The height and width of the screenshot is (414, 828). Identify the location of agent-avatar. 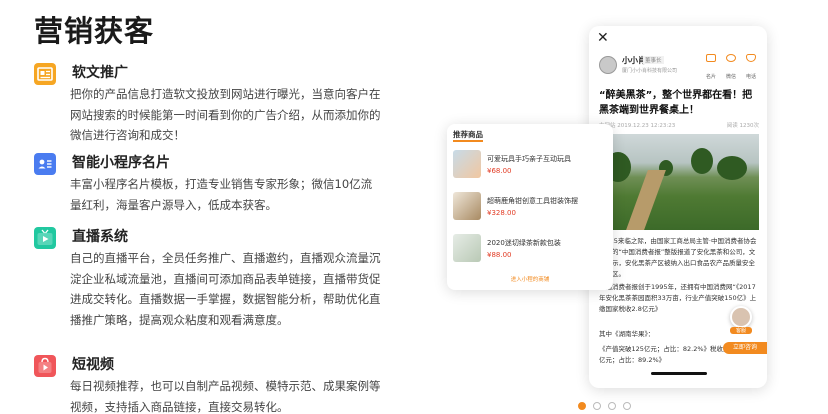
(741, 317).